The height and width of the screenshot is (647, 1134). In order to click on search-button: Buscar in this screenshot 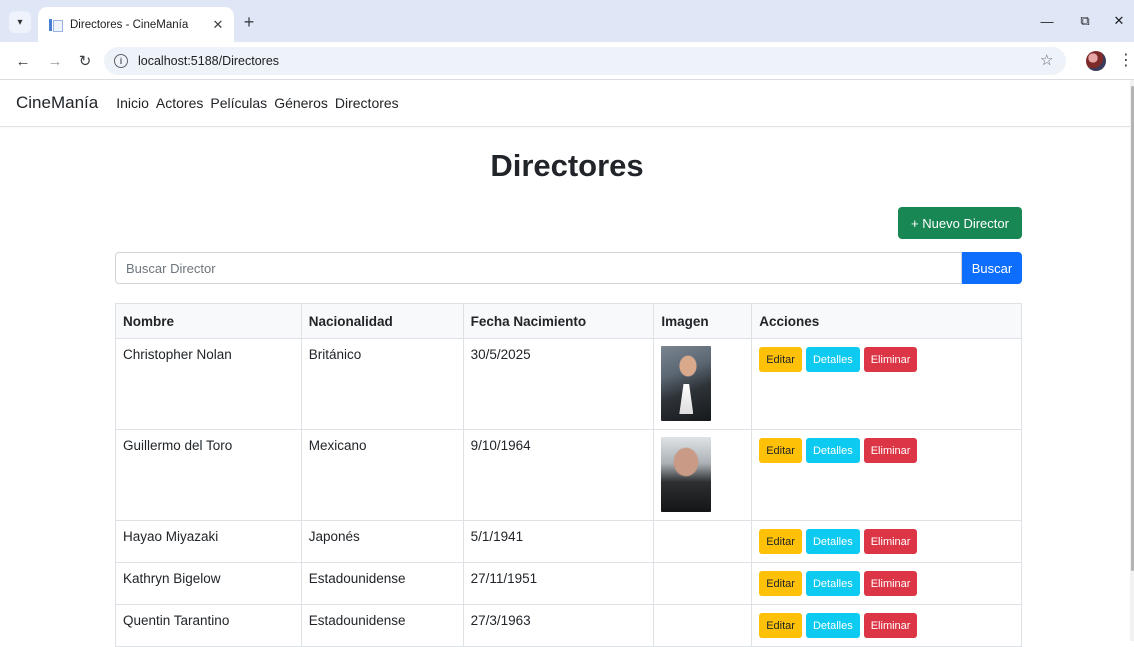, I will do `click(992, 268)`.